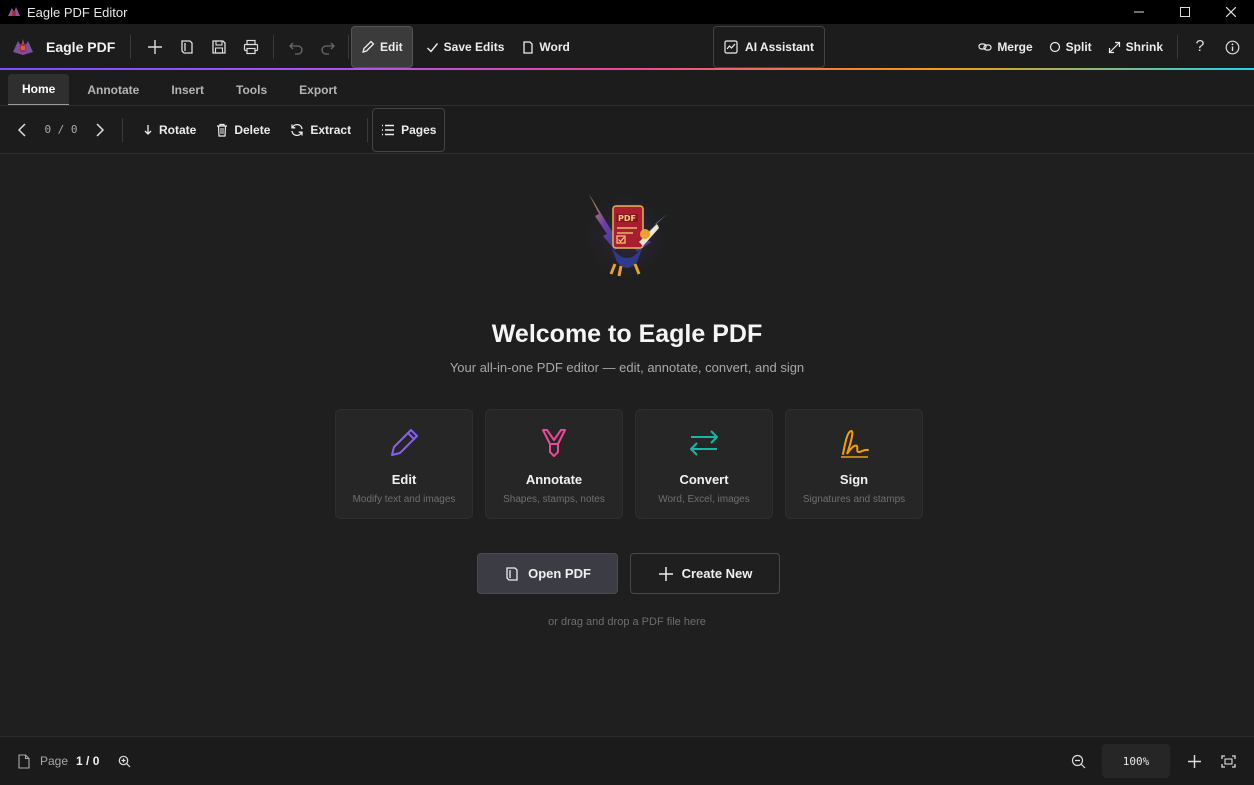  Describe the element at coordinates (391, 47) in the screenshot. I see `edit-mode-label: Edit` at that location.